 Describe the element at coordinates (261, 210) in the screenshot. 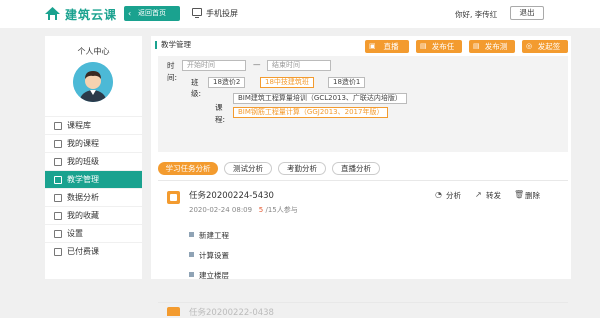

I see `participants-count: 5` at that location.